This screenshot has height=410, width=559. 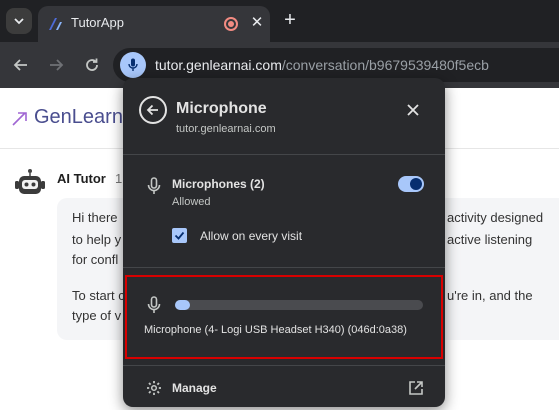 What do you see at coordinates (416, 388) in the screenshot?
I see `external-link-icon` at bounding box center [416, 388].